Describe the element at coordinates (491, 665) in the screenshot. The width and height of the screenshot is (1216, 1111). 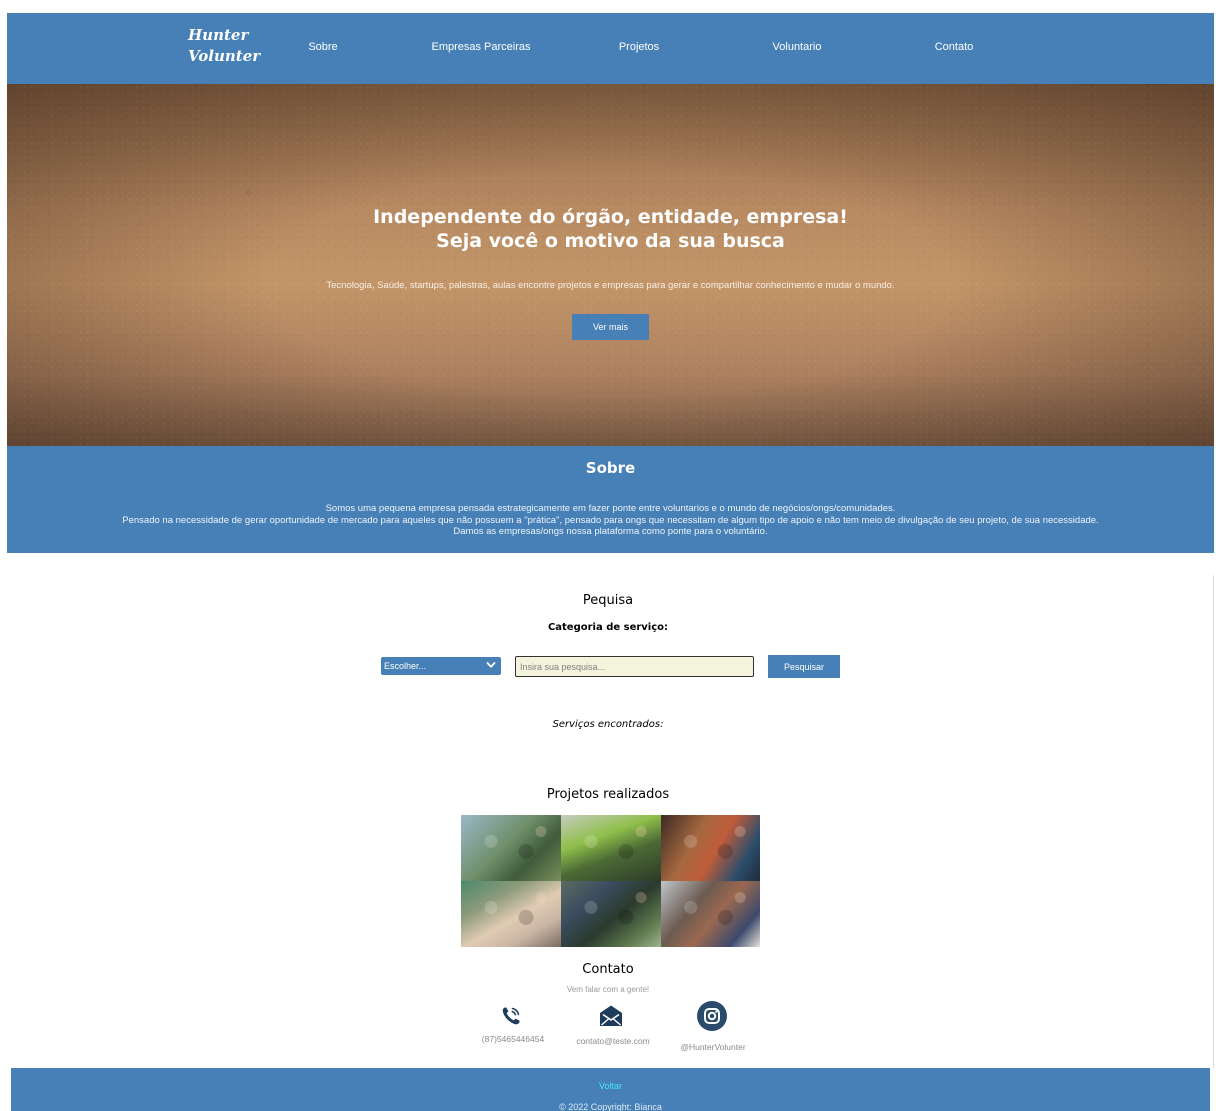
I see `chevron-down-icon` at that location.